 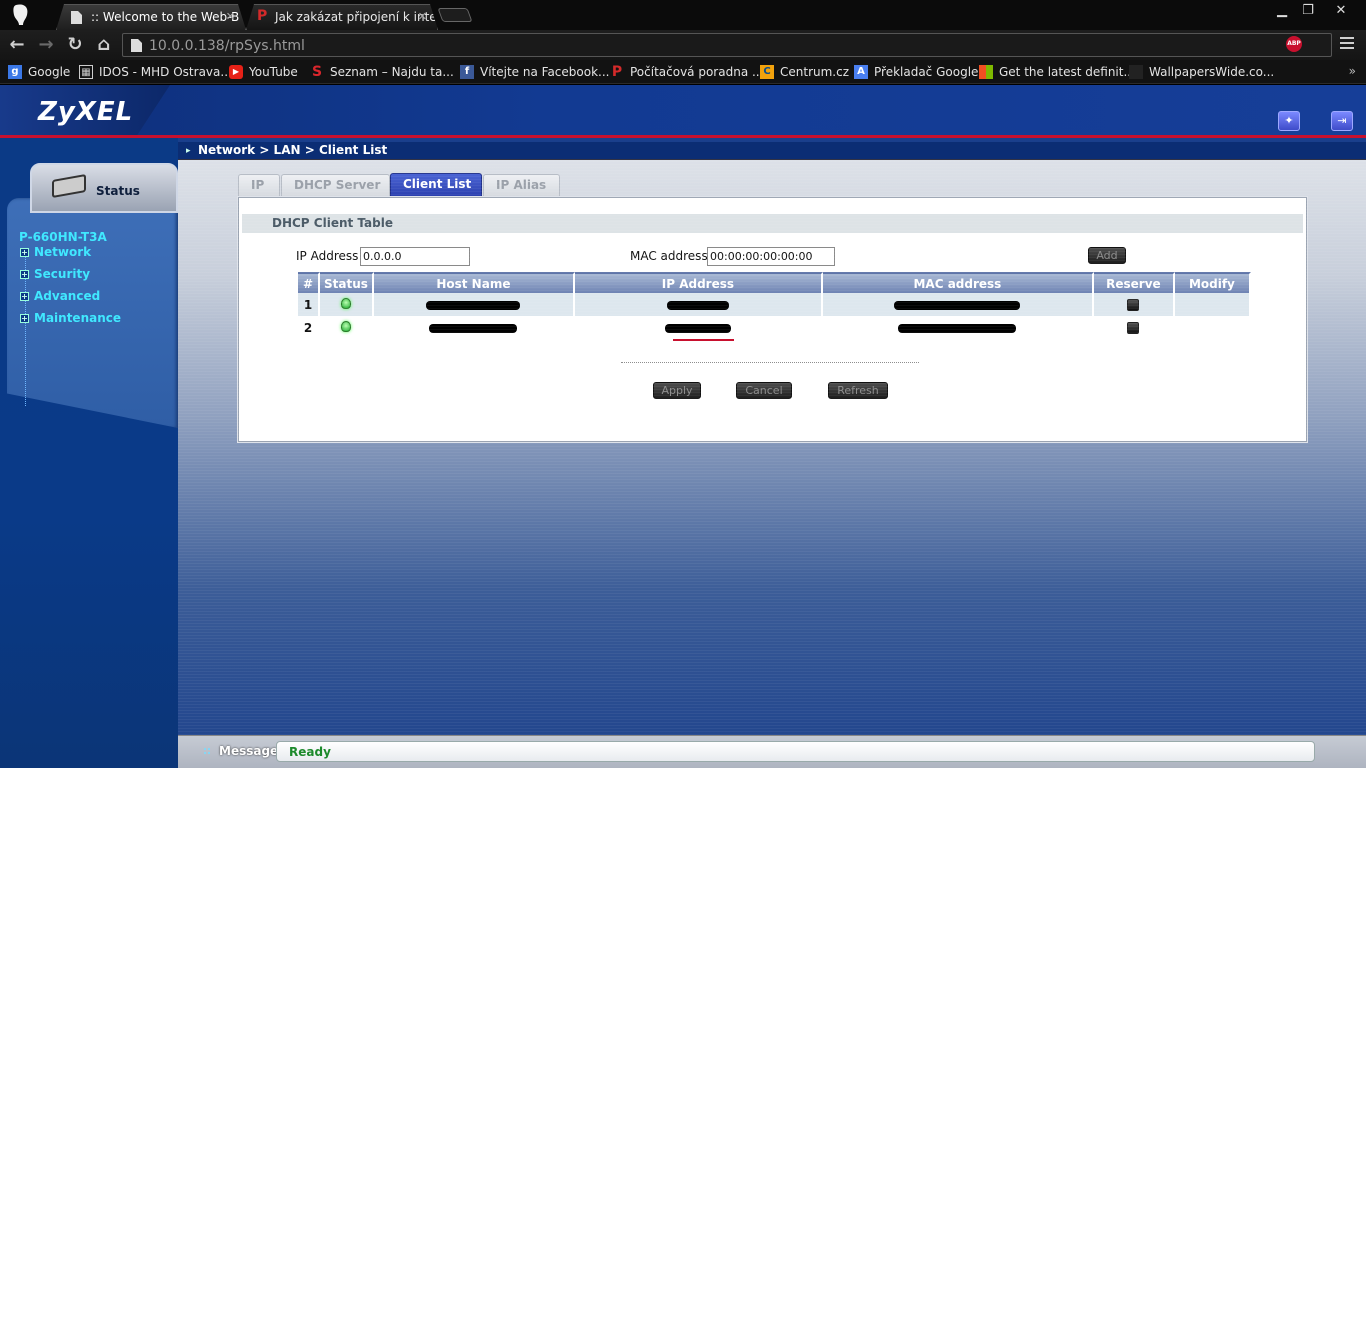 I want to click on url-text: 10.0.0.138/rpSys.html, so click(x=227, y=46).